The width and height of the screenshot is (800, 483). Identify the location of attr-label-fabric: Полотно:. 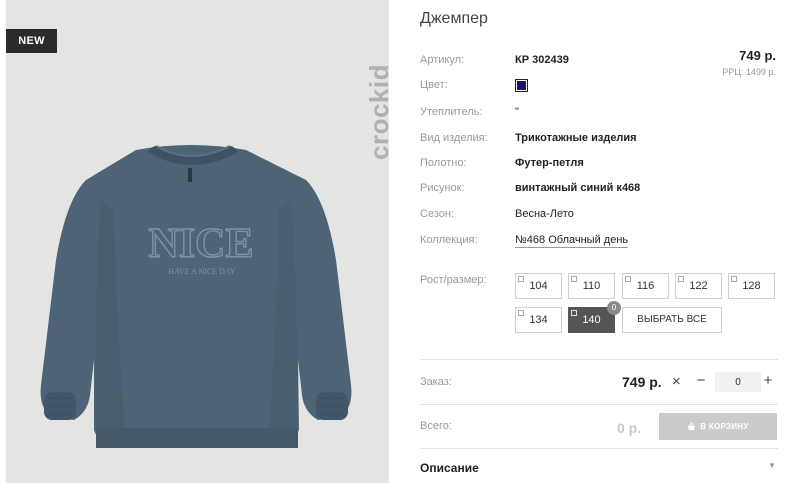
(443, 163).